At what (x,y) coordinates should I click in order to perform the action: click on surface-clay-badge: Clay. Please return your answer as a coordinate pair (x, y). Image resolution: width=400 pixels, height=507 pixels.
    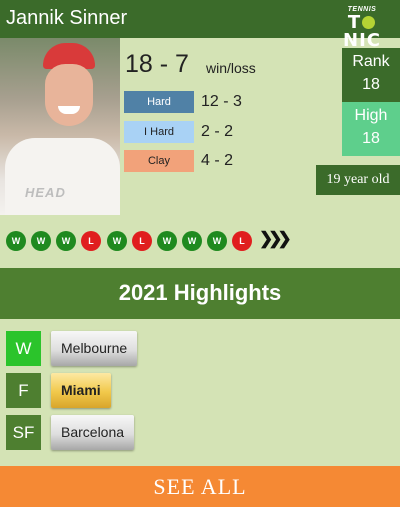
    Looking at the image, I should click on (159, 161).